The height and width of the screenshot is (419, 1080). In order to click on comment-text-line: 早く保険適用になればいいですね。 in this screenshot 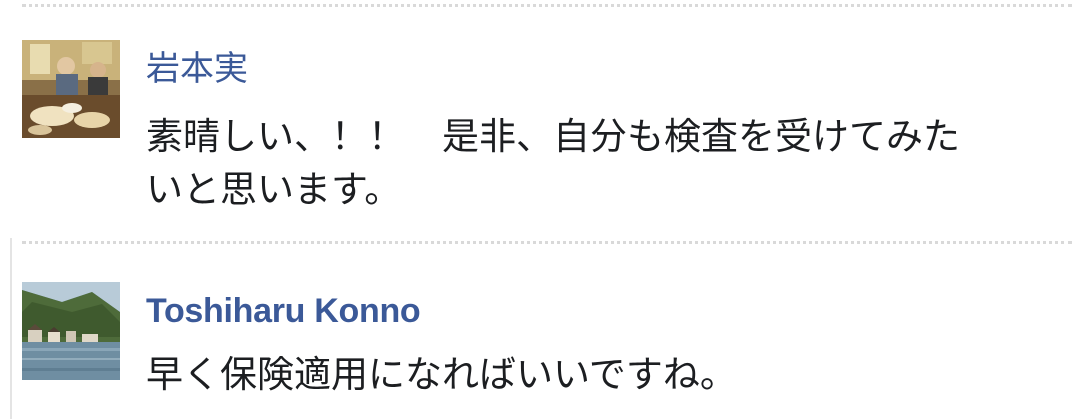, I will do `click(441, 374)`.